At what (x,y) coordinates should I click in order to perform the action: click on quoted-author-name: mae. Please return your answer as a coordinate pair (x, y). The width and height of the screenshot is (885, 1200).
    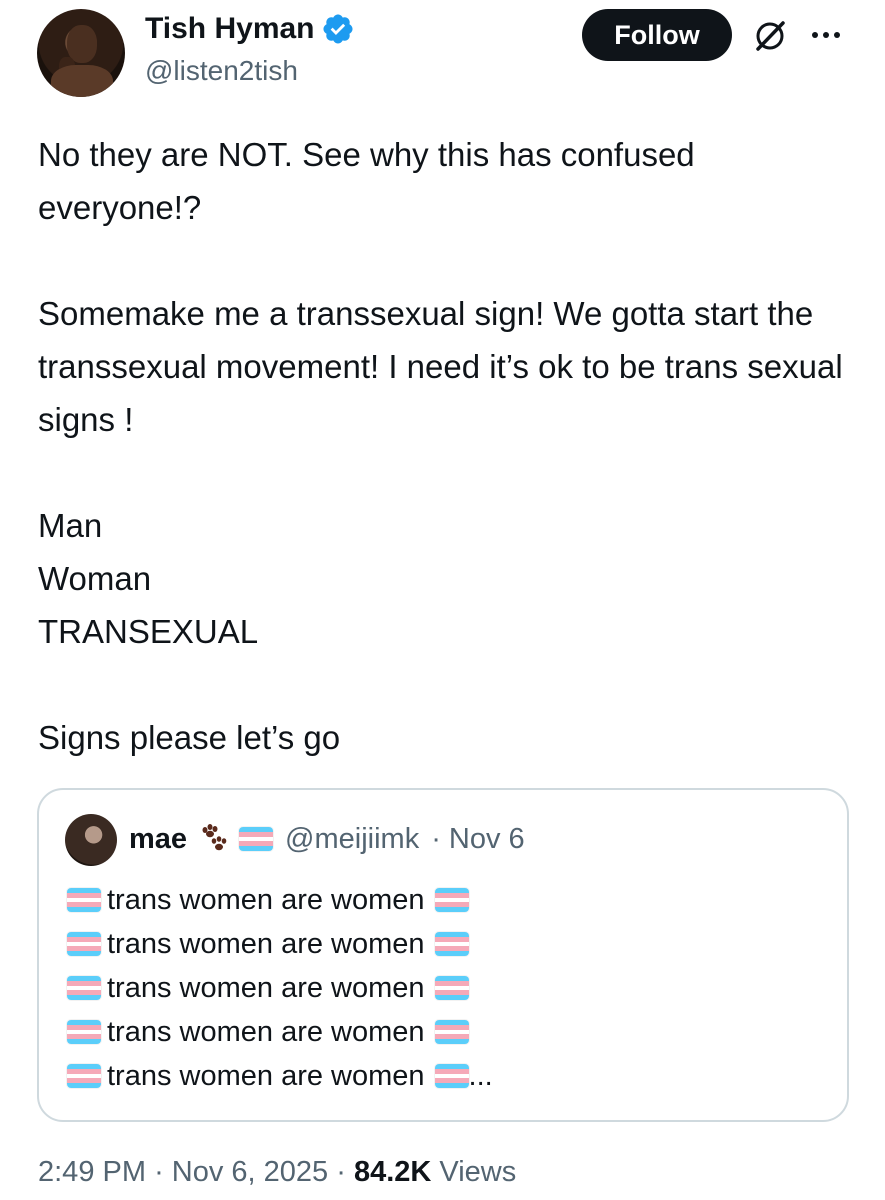
    Looking at the image, I should click on (158, 839).